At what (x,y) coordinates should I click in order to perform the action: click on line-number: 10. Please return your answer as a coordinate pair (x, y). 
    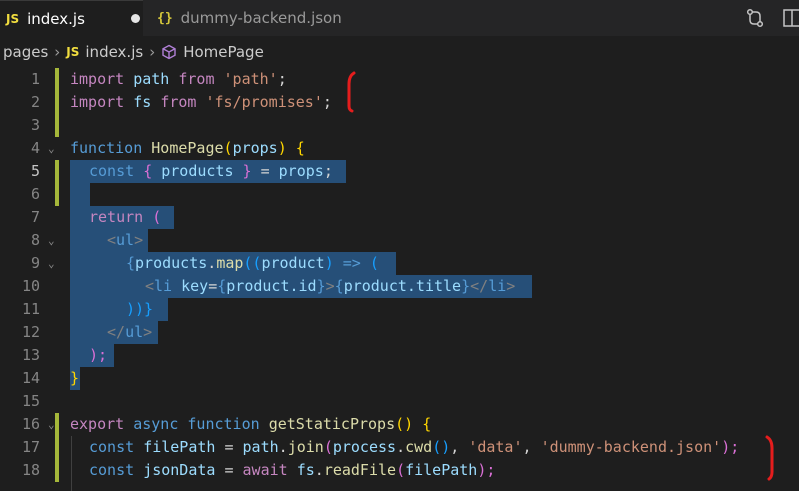
    Looking at the image, I should click on (30, 286).